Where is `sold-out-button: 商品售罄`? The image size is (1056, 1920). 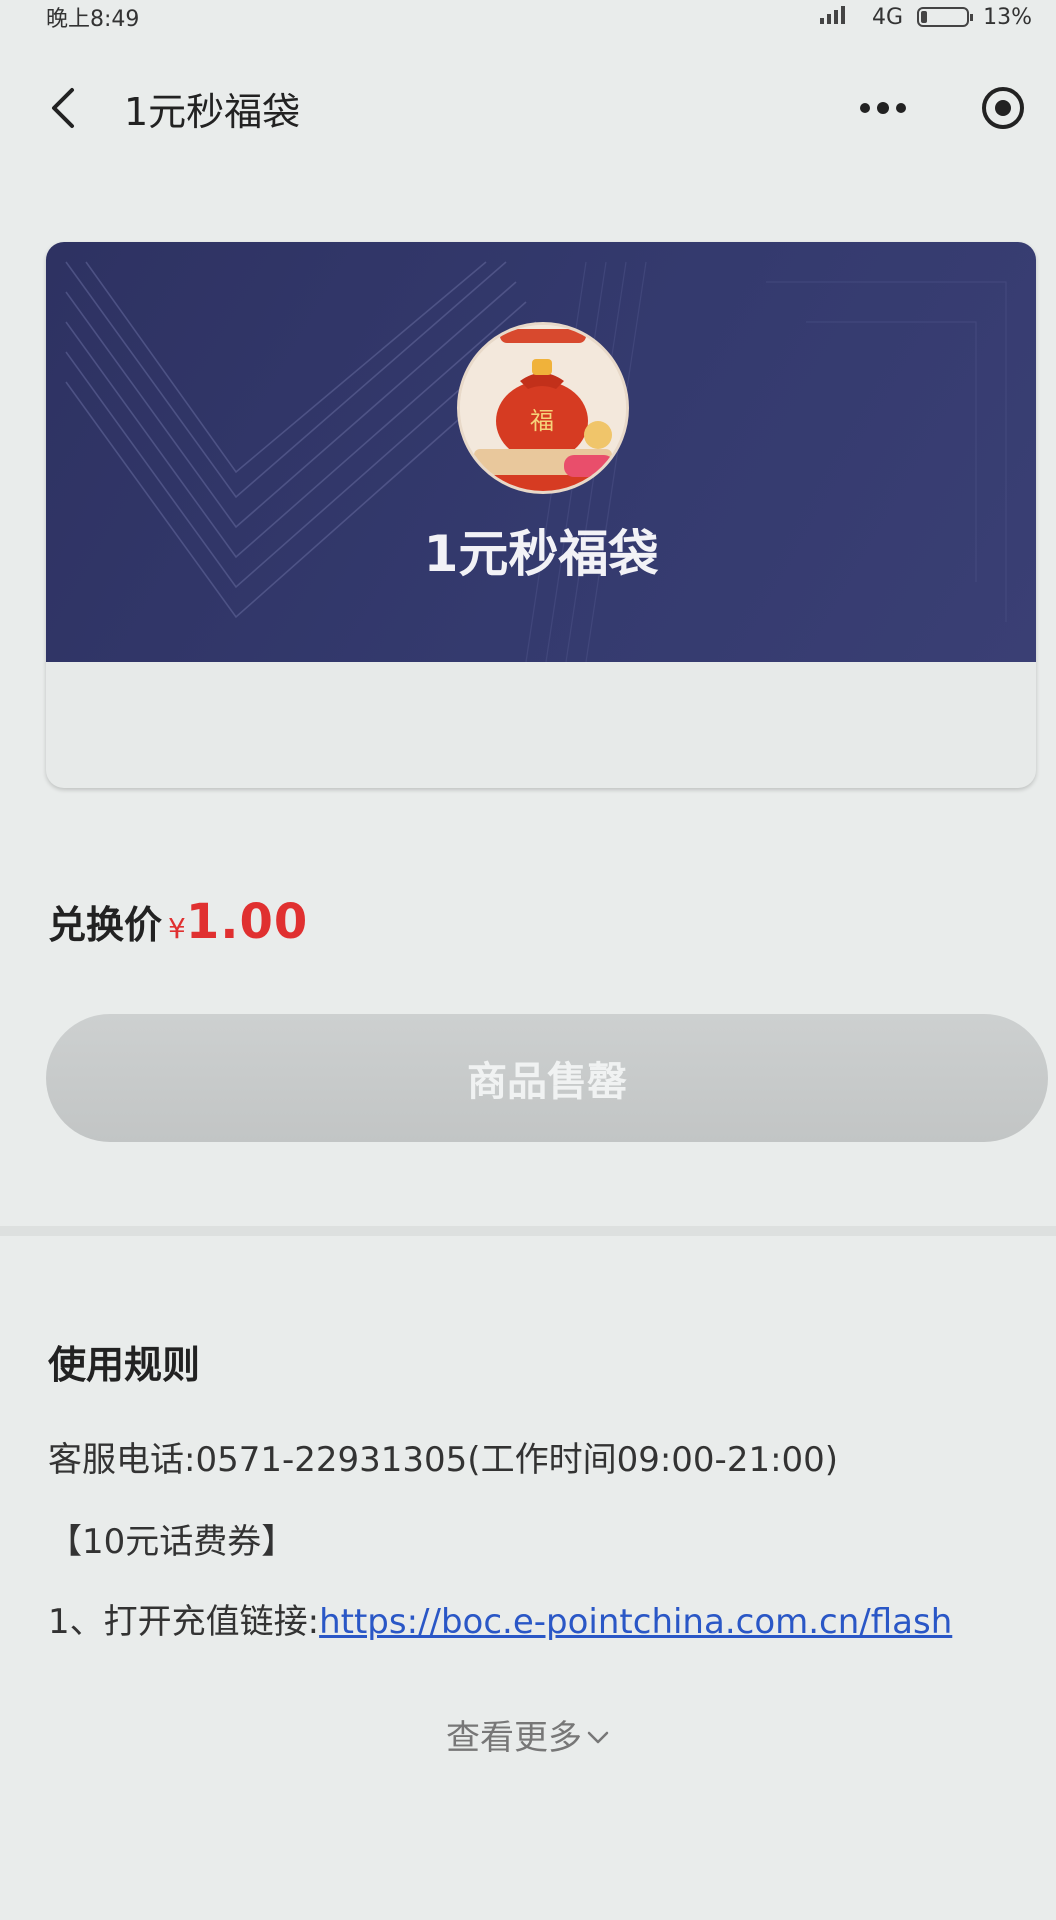
sold-out-button: 商品售罄 is located at coordinates (547, 1078).